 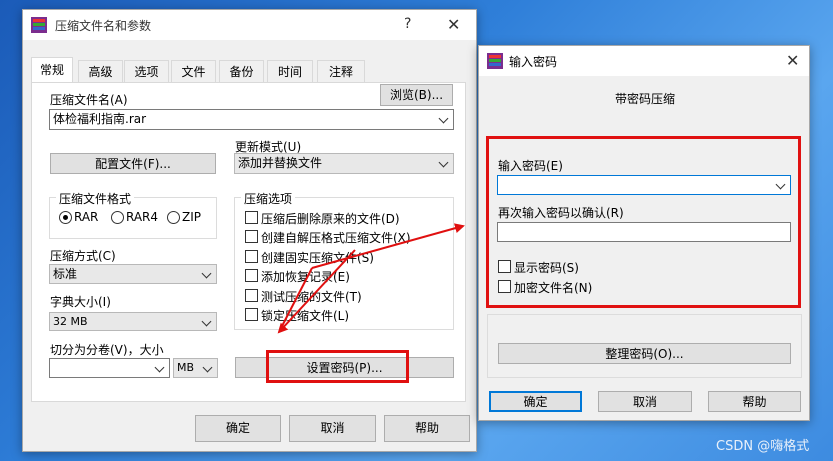 What do you see at coordinates (316, 291) in the screenshot?
I see `annotation-arrow-down` at bounding box center [316, 291].